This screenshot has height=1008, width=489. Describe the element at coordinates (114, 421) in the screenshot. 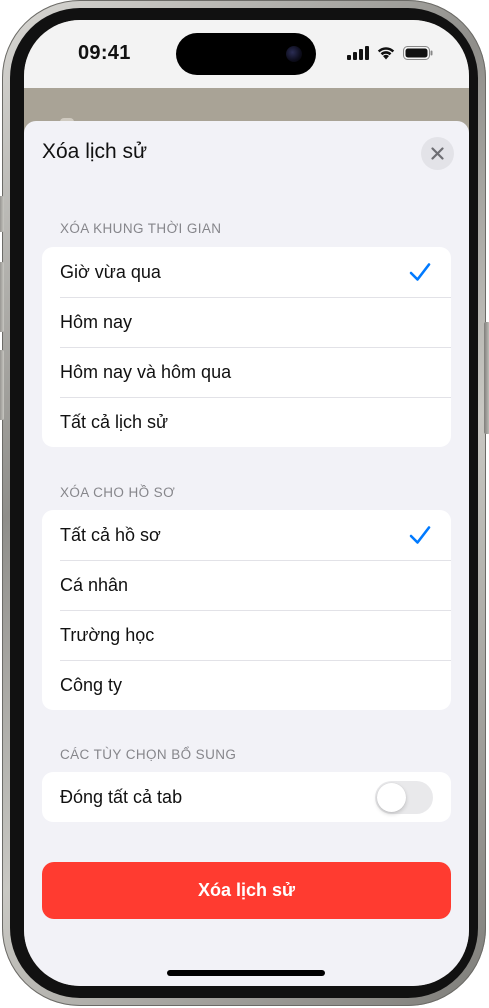

I see `timeframe-option-label: Tất cả lịch sử` at that location.